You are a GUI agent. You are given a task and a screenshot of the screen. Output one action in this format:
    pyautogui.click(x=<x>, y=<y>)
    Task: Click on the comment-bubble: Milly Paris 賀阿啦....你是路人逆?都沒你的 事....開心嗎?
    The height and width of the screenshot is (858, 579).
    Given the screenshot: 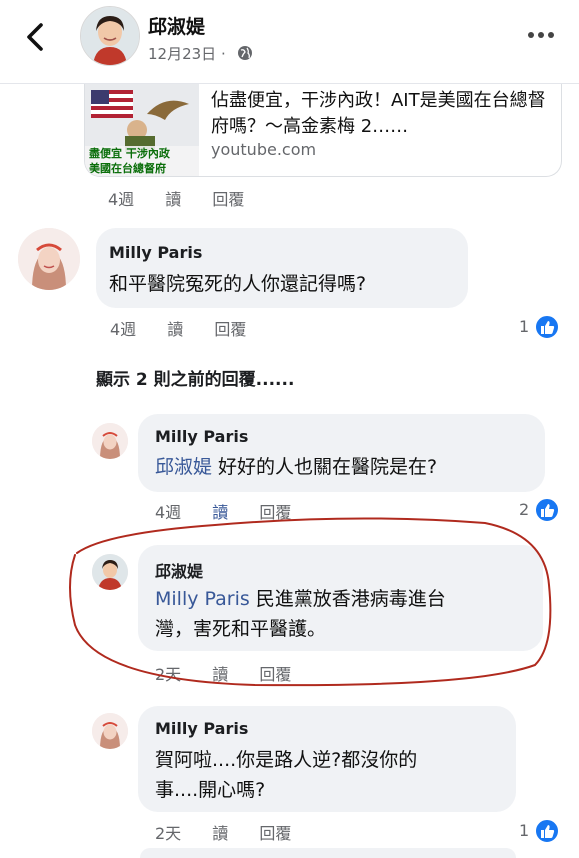 What is the action you would take?
    pyautogui.click(x=327, y=759)
    